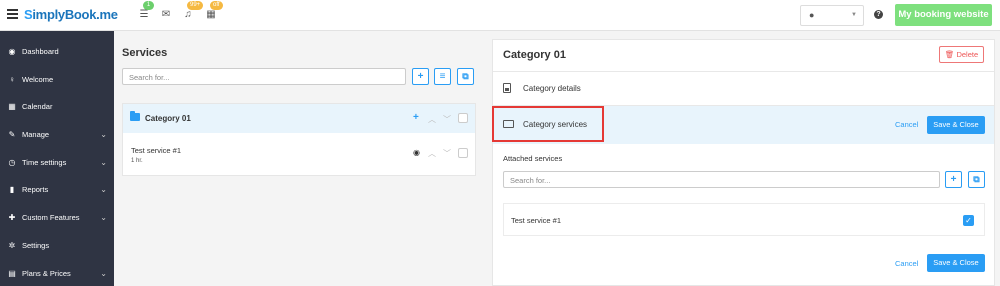 This screenshot has height=286, width=1000. I want to click on save-close-button: Save & Close, so click(956, 125).